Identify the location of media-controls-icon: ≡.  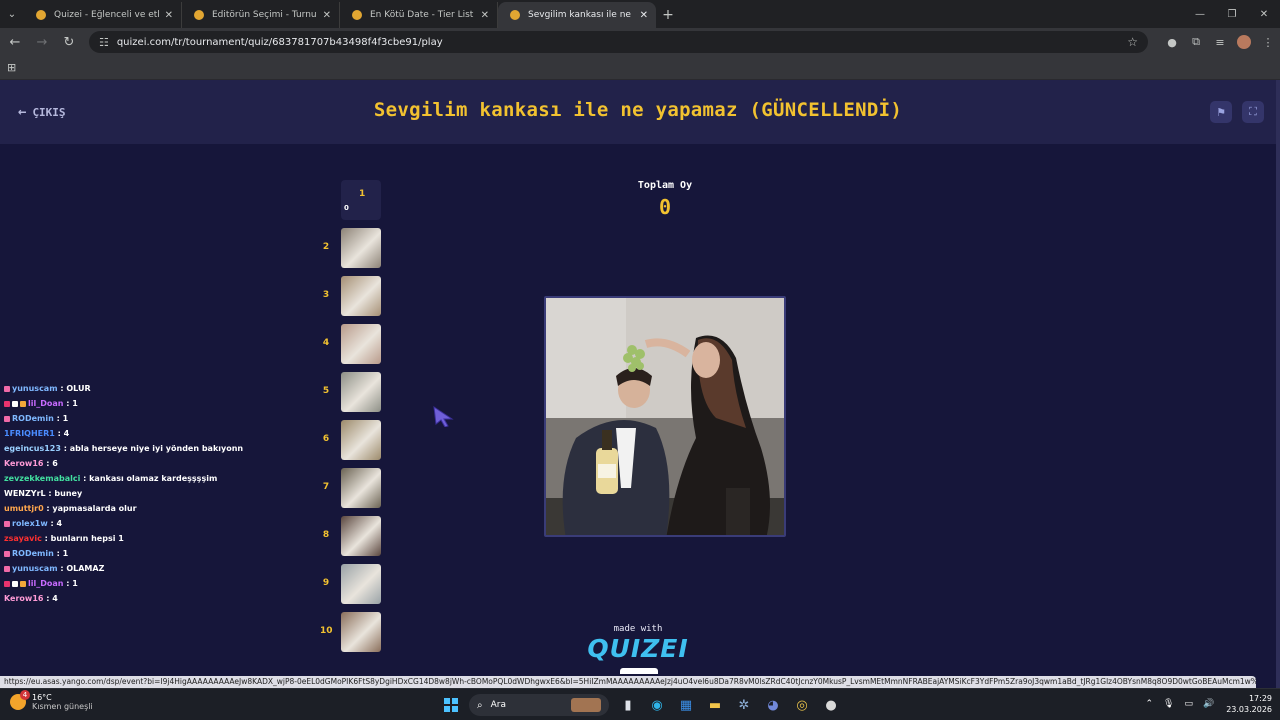
(1220, 42).